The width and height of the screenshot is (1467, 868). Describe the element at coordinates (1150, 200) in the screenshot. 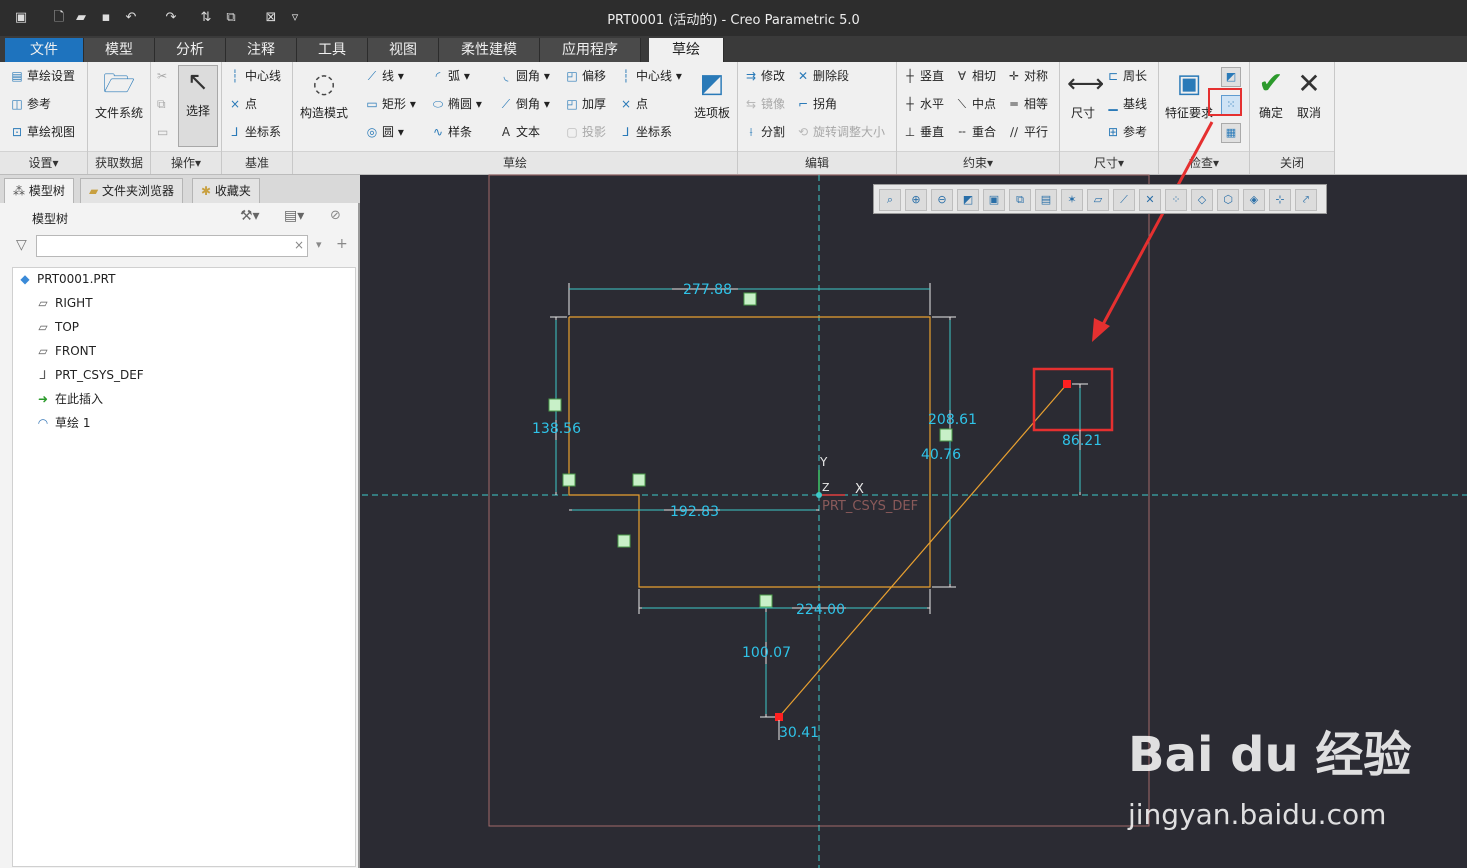

I see `constraint-display-icon: ✕` at that location.